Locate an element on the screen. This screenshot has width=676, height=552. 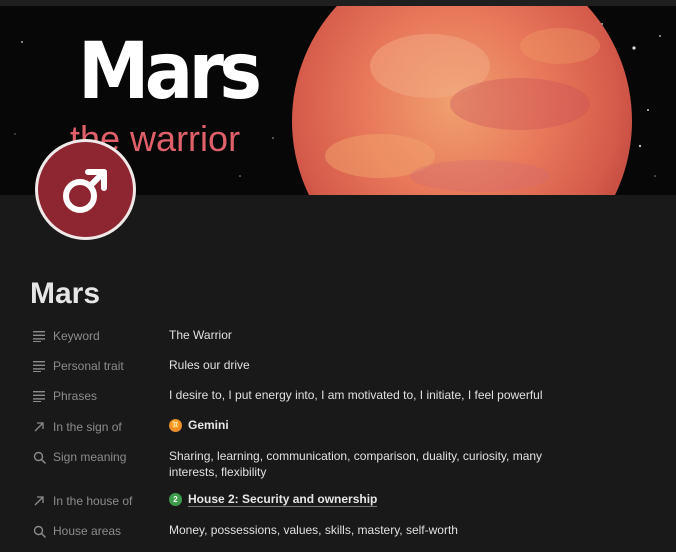
page-icon-background is located at coordinates (85, 189).